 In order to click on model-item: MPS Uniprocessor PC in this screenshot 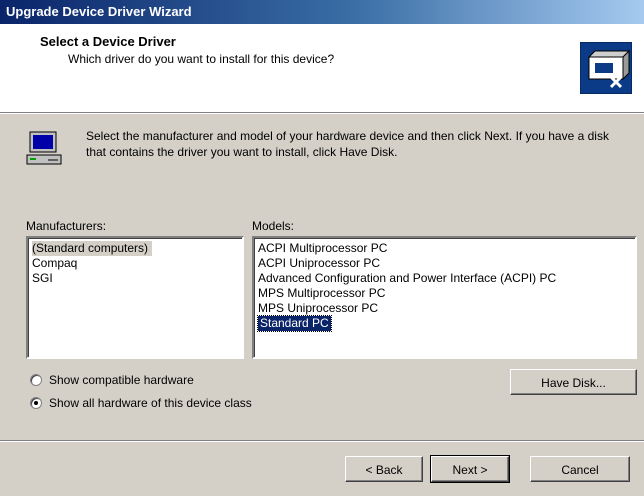, I will do `click(444, 308)`.